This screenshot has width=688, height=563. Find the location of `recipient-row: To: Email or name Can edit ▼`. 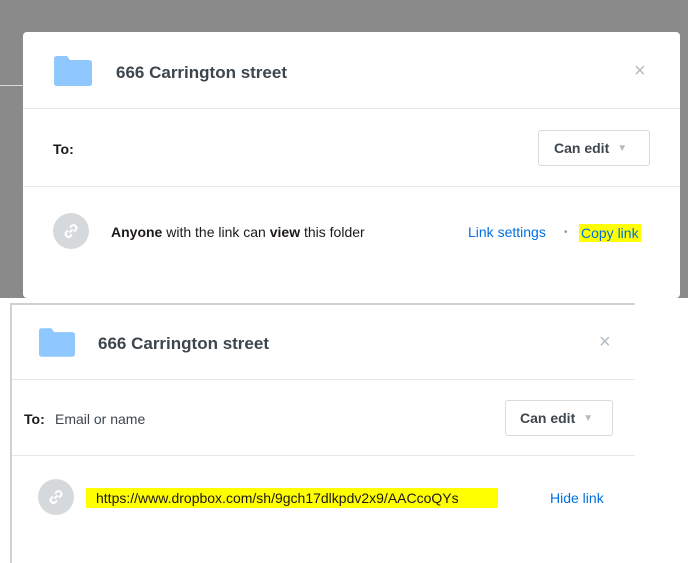

recipient-row: To: Email or name Can edit ▼ is located at coordinates (323, 418).